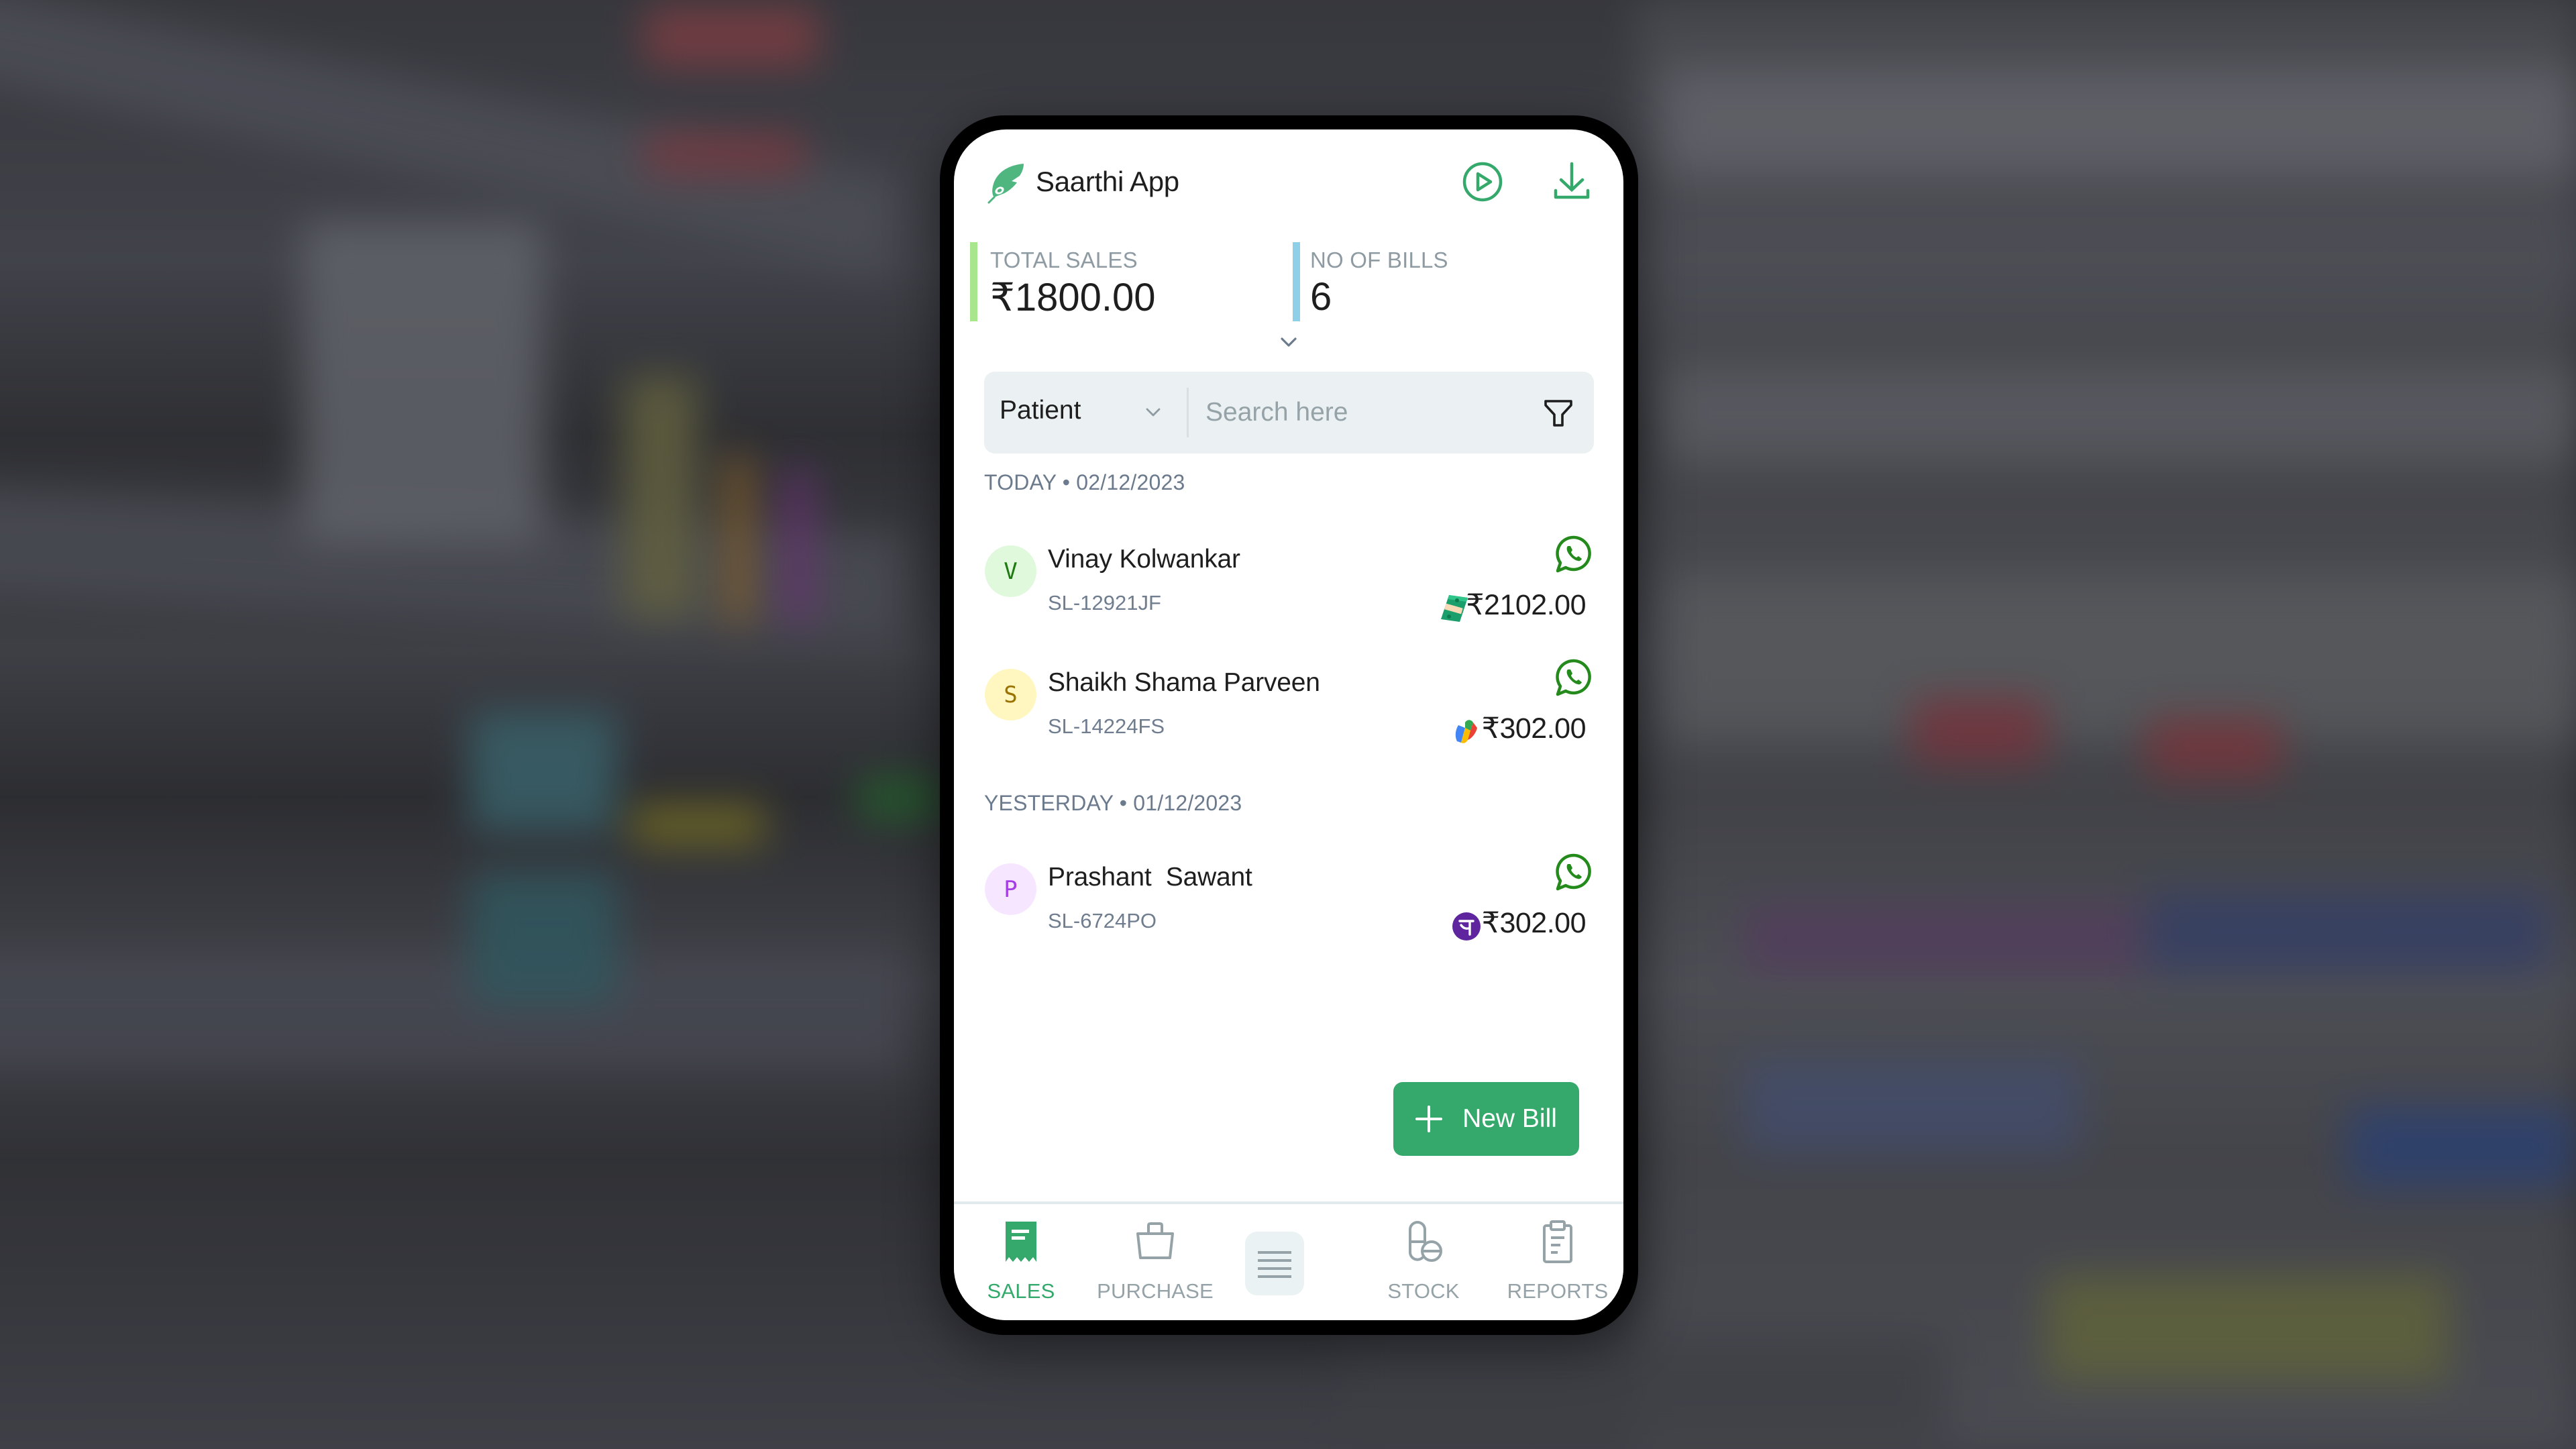 This screenshot has width=2576, height=1449. Describe the element at coordinates (1296, 281) in the screenshot. I see `bills-count-accent-bar` at that location.